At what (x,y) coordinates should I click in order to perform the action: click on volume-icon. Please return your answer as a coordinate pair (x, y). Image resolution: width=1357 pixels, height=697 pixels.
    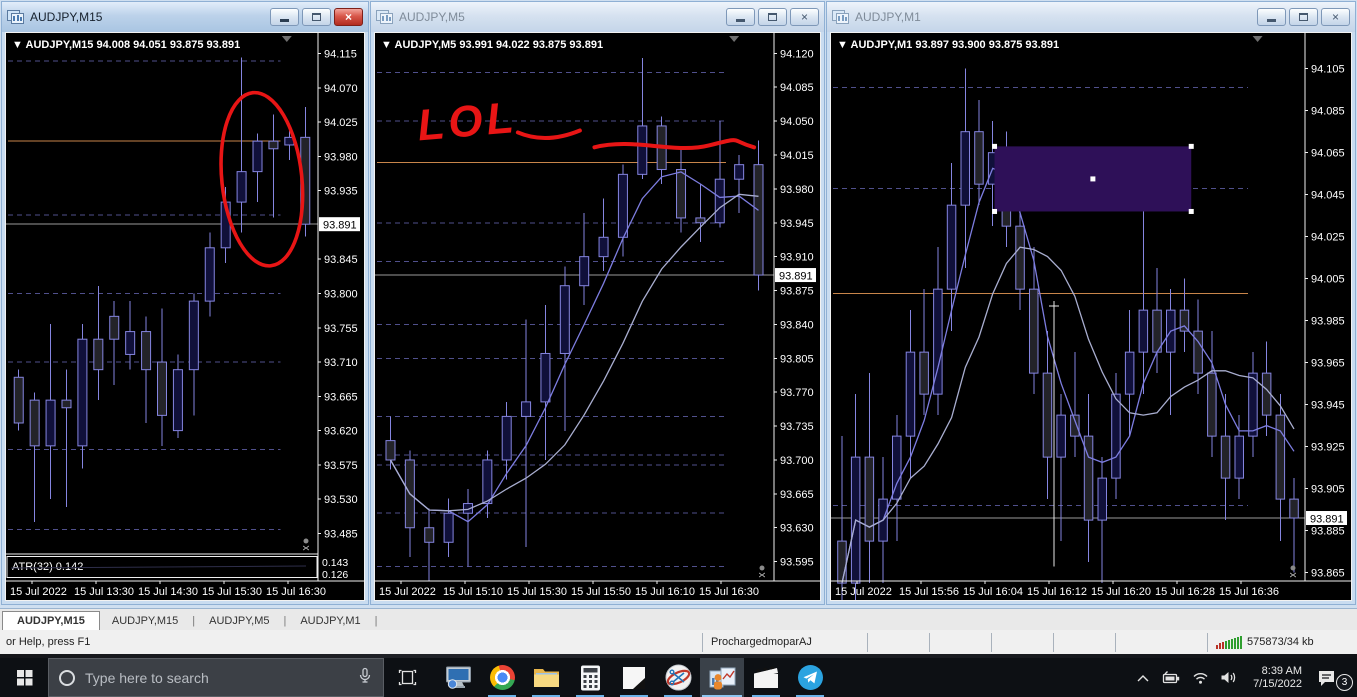
    Looking at the image, I should click on (1229, 677).